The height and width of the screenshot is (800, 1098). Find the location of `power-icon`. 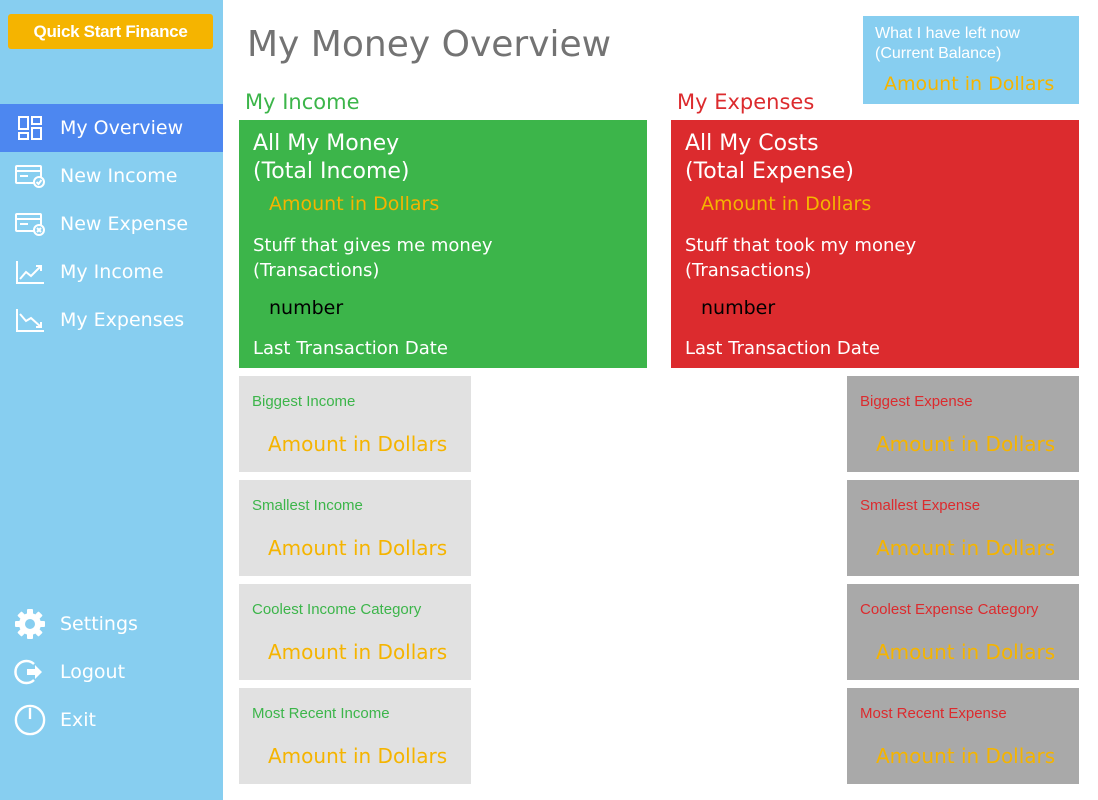

power-icon is located at coordinates (30, 720).